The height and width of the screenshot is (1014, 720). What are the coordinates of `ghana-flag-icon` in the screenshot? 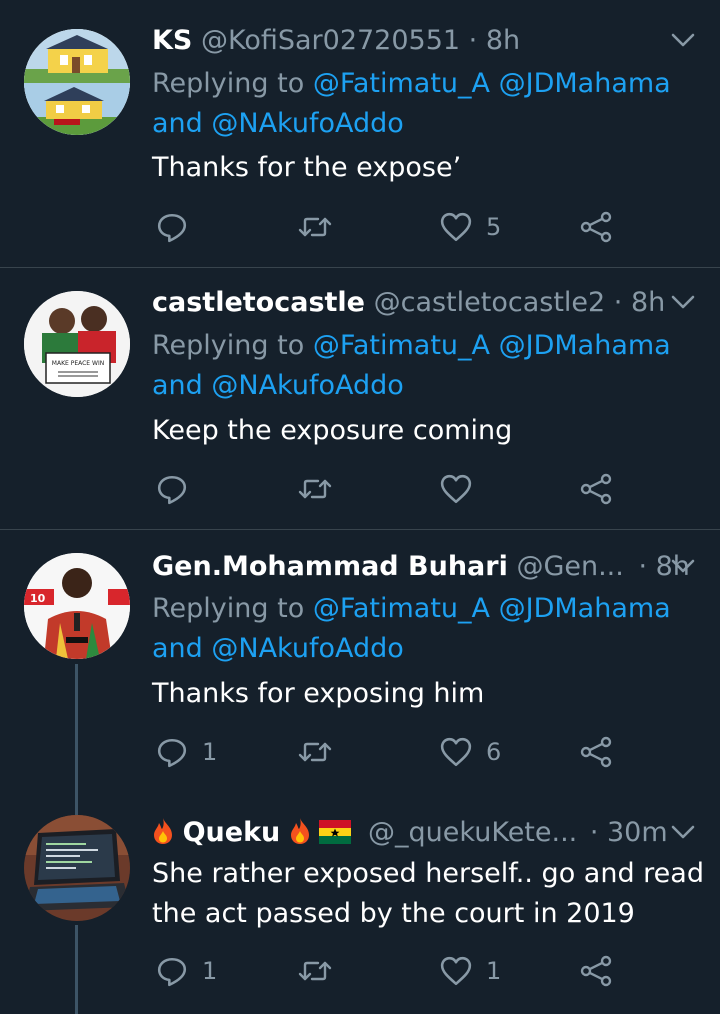 It's located at (335, 832).